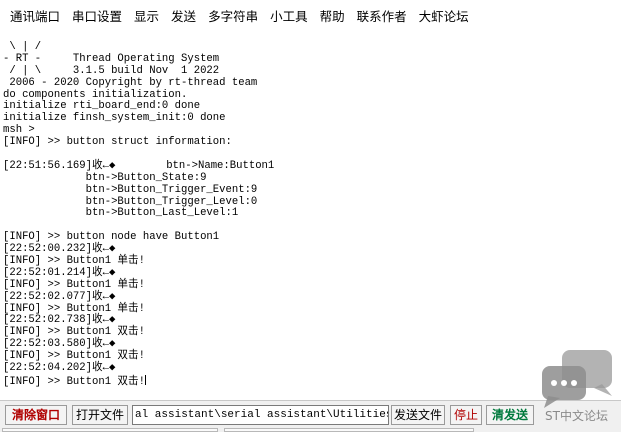 The width and height of the screenshot is (621, 432). What do you see at coordinates (233, 17) in the screenshot?
I see `menu-multi-string: 多字符串` at bounding box center [233, 17].